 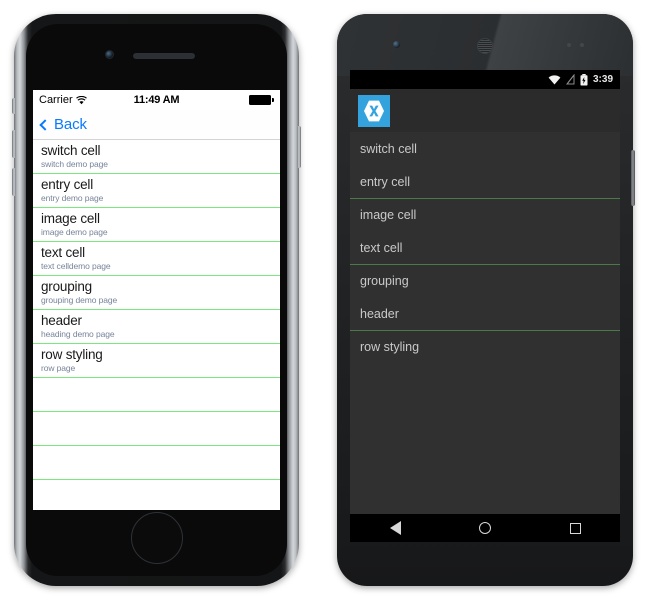 I want to click on row-title: row styling, so click(x=72, y=354).